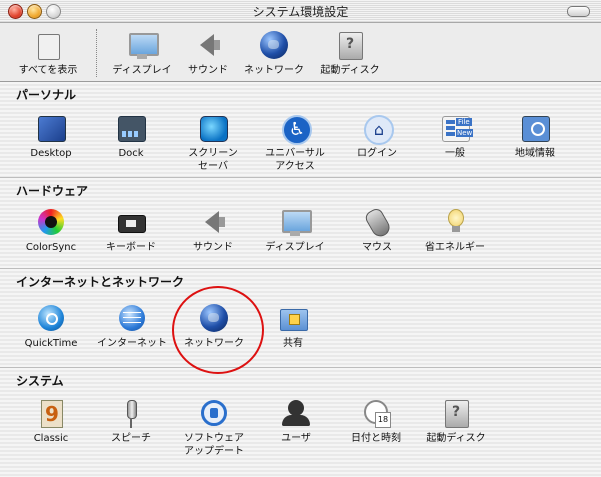 The image size is (601, 477). I want to click on pref-label: ユーザ, so click(296, 438).